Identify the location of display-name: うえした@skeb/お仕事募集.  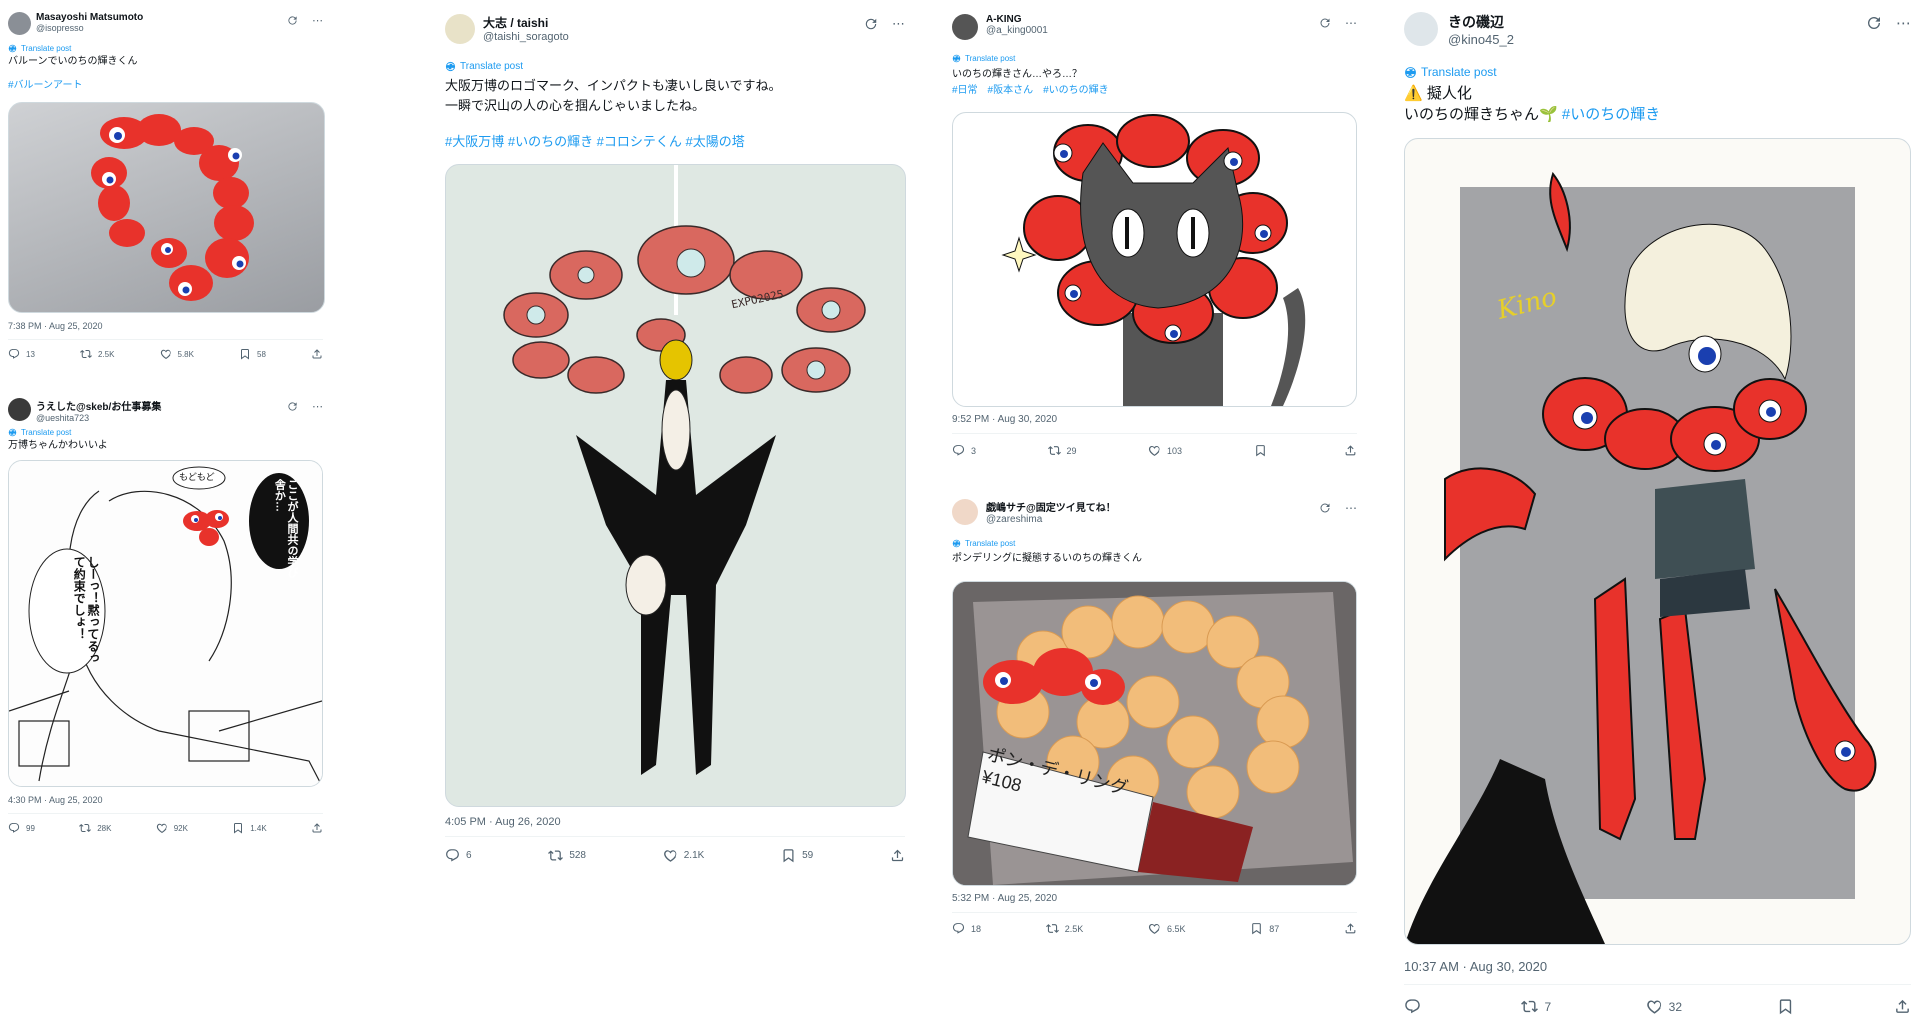
(98, 405).